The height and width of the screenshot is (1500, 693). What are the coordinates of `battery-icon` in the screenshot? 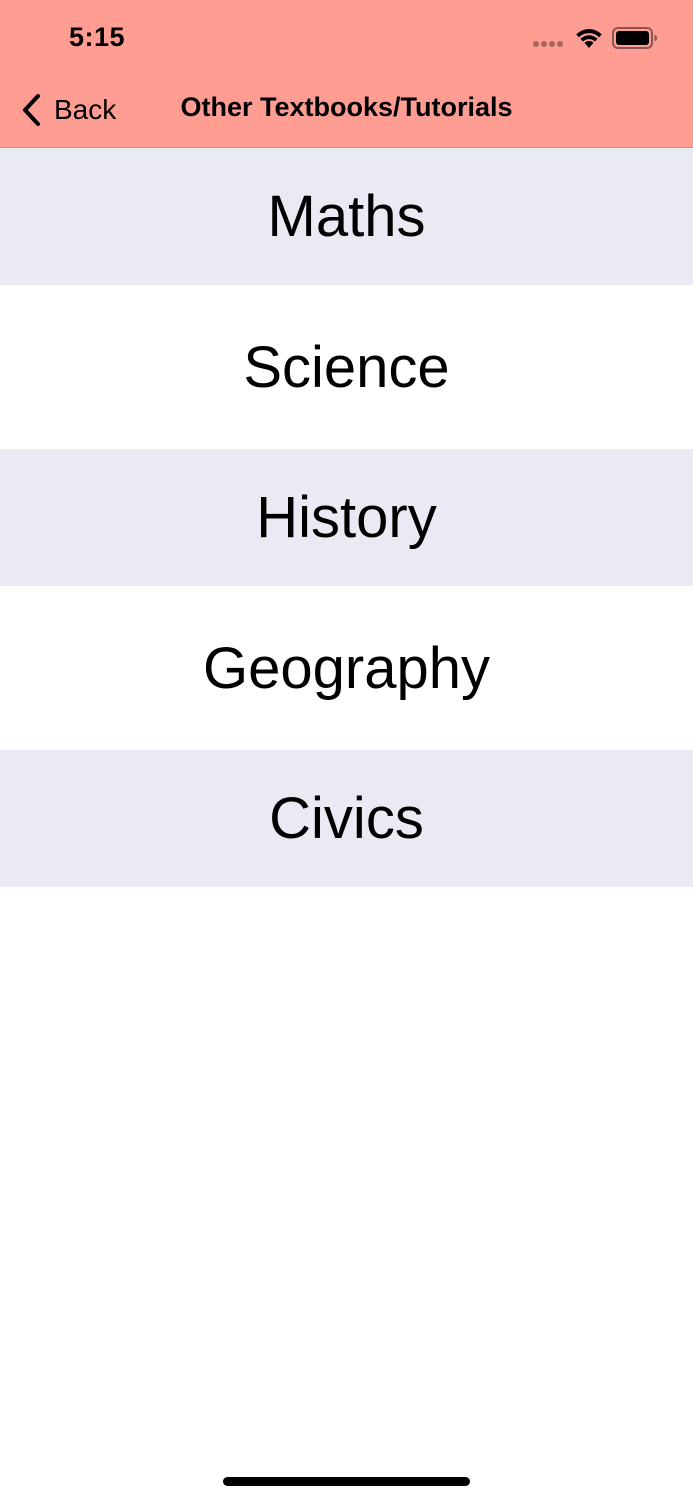 It's located at (634, 38).